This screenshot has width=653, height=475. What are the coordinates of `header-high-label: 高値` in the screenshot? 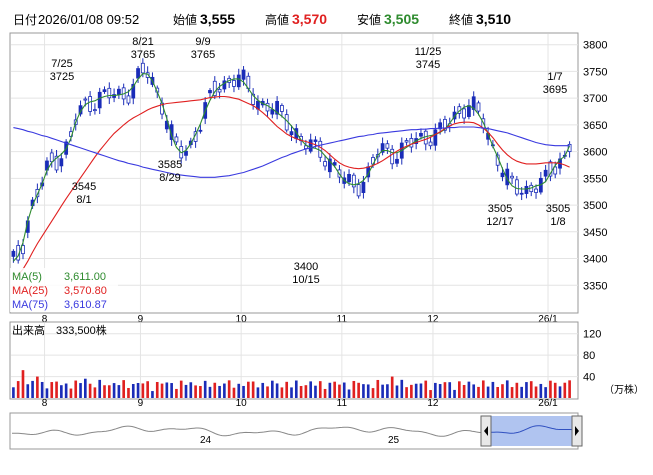 It's located at (277, 19).